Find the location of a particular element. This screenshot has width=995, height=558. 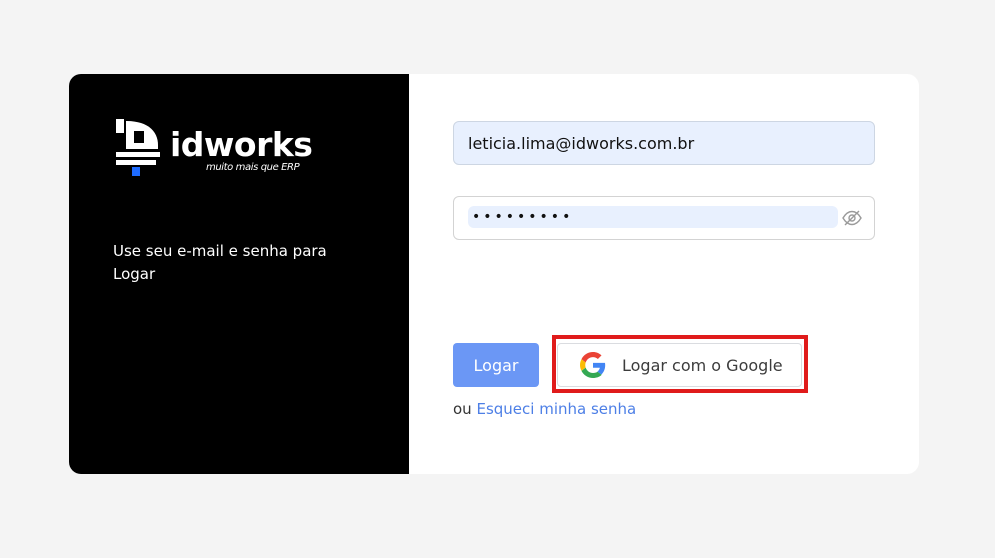

login-button: Logar is located at coordinates (496, 365).